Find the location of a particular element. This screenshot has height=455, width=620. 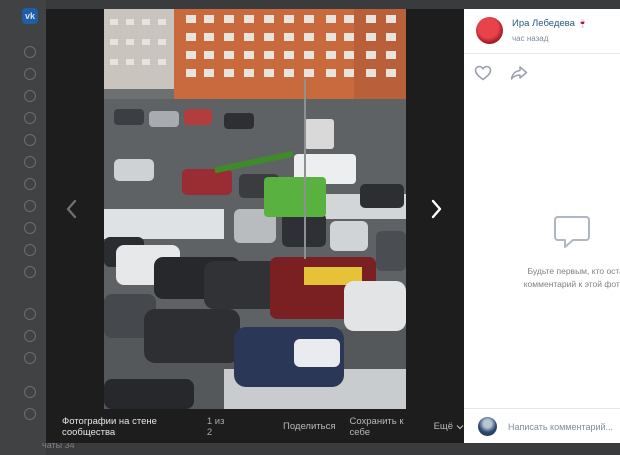

games-icon is located at coordinates (30, 272).